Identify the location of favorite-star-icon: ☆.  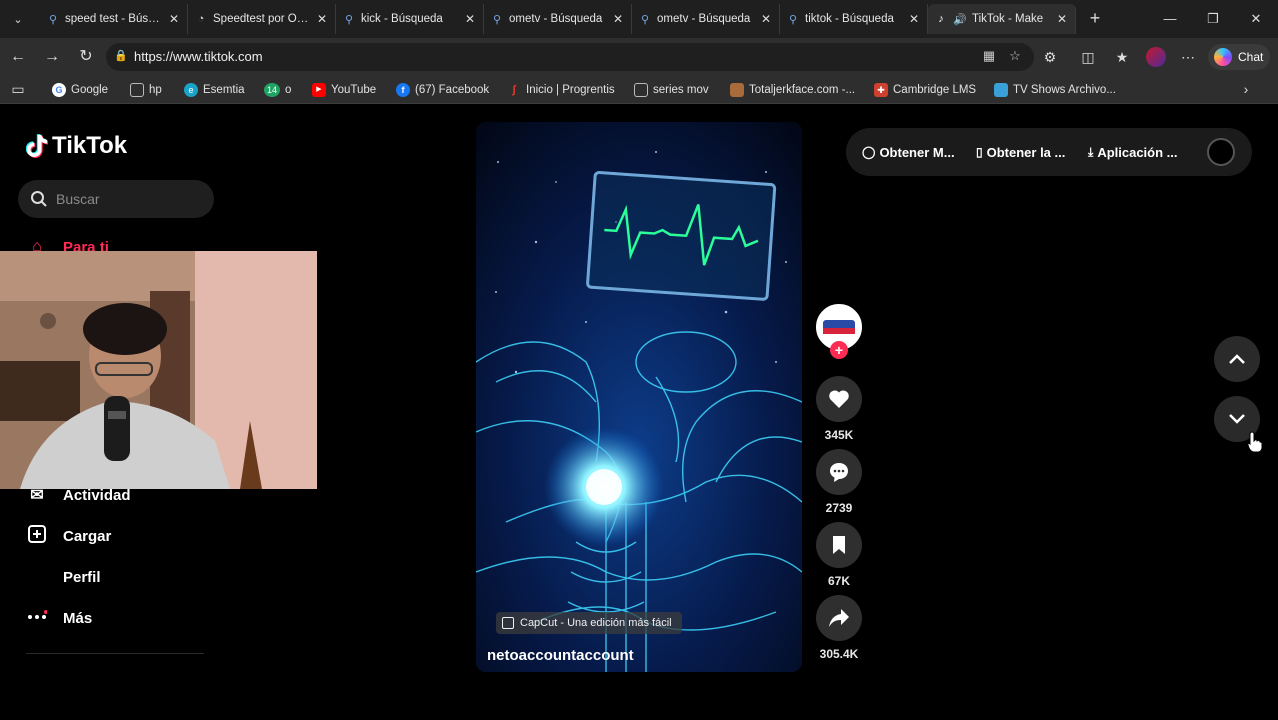
(1015, 57).